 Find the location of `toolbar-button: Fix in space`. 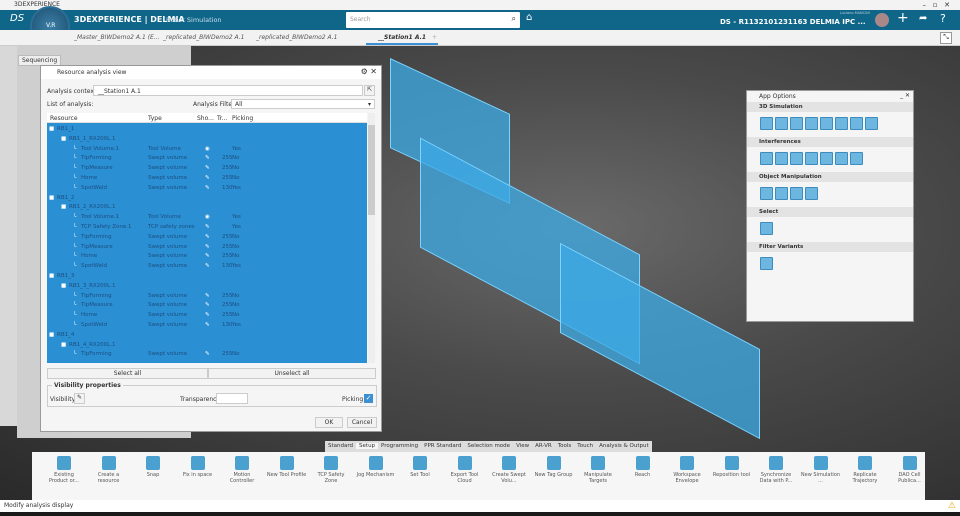

toolbar-button: Fix in space is located at coordinates (198, 473).